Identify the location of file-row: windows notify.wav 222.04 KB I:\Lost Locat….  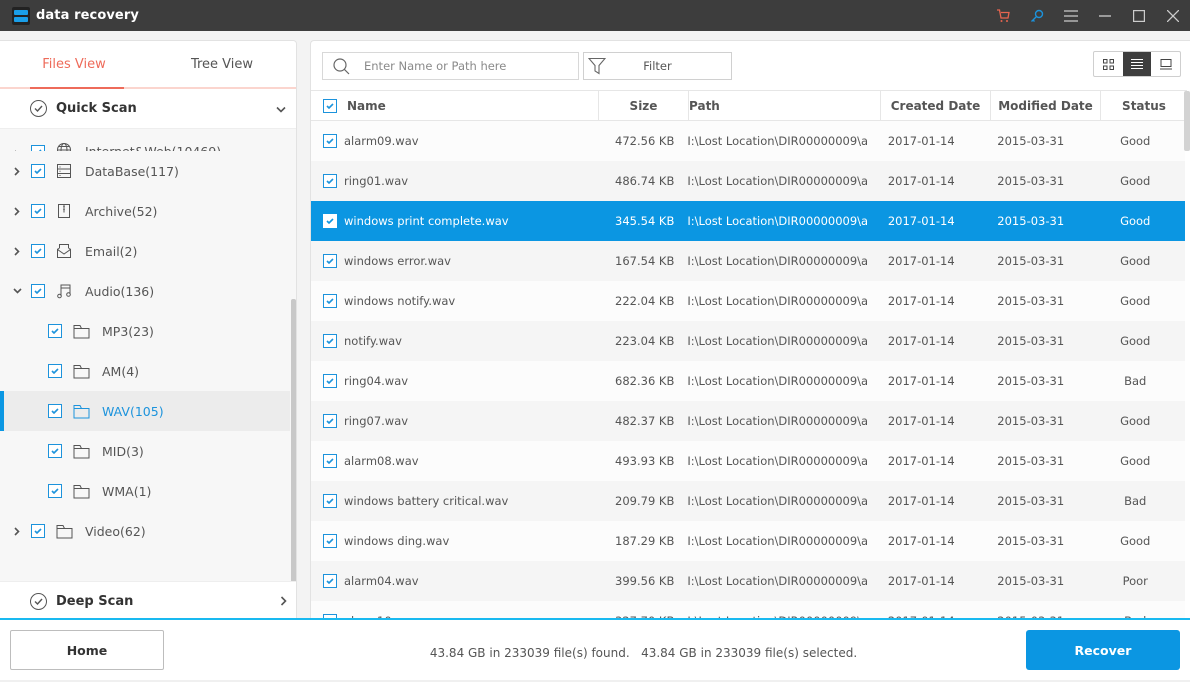
(748, 301).